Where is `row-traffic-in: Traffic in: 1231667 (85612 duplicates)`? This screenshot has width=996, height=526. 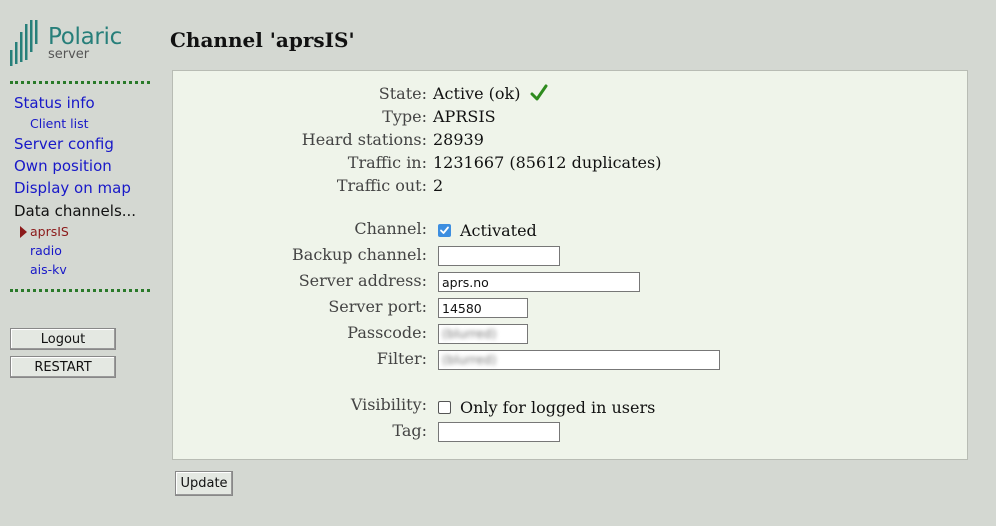 row-traffic-in: Traffic in: 1231667 (85612 duplicates) is located at coordinates (570, 164).